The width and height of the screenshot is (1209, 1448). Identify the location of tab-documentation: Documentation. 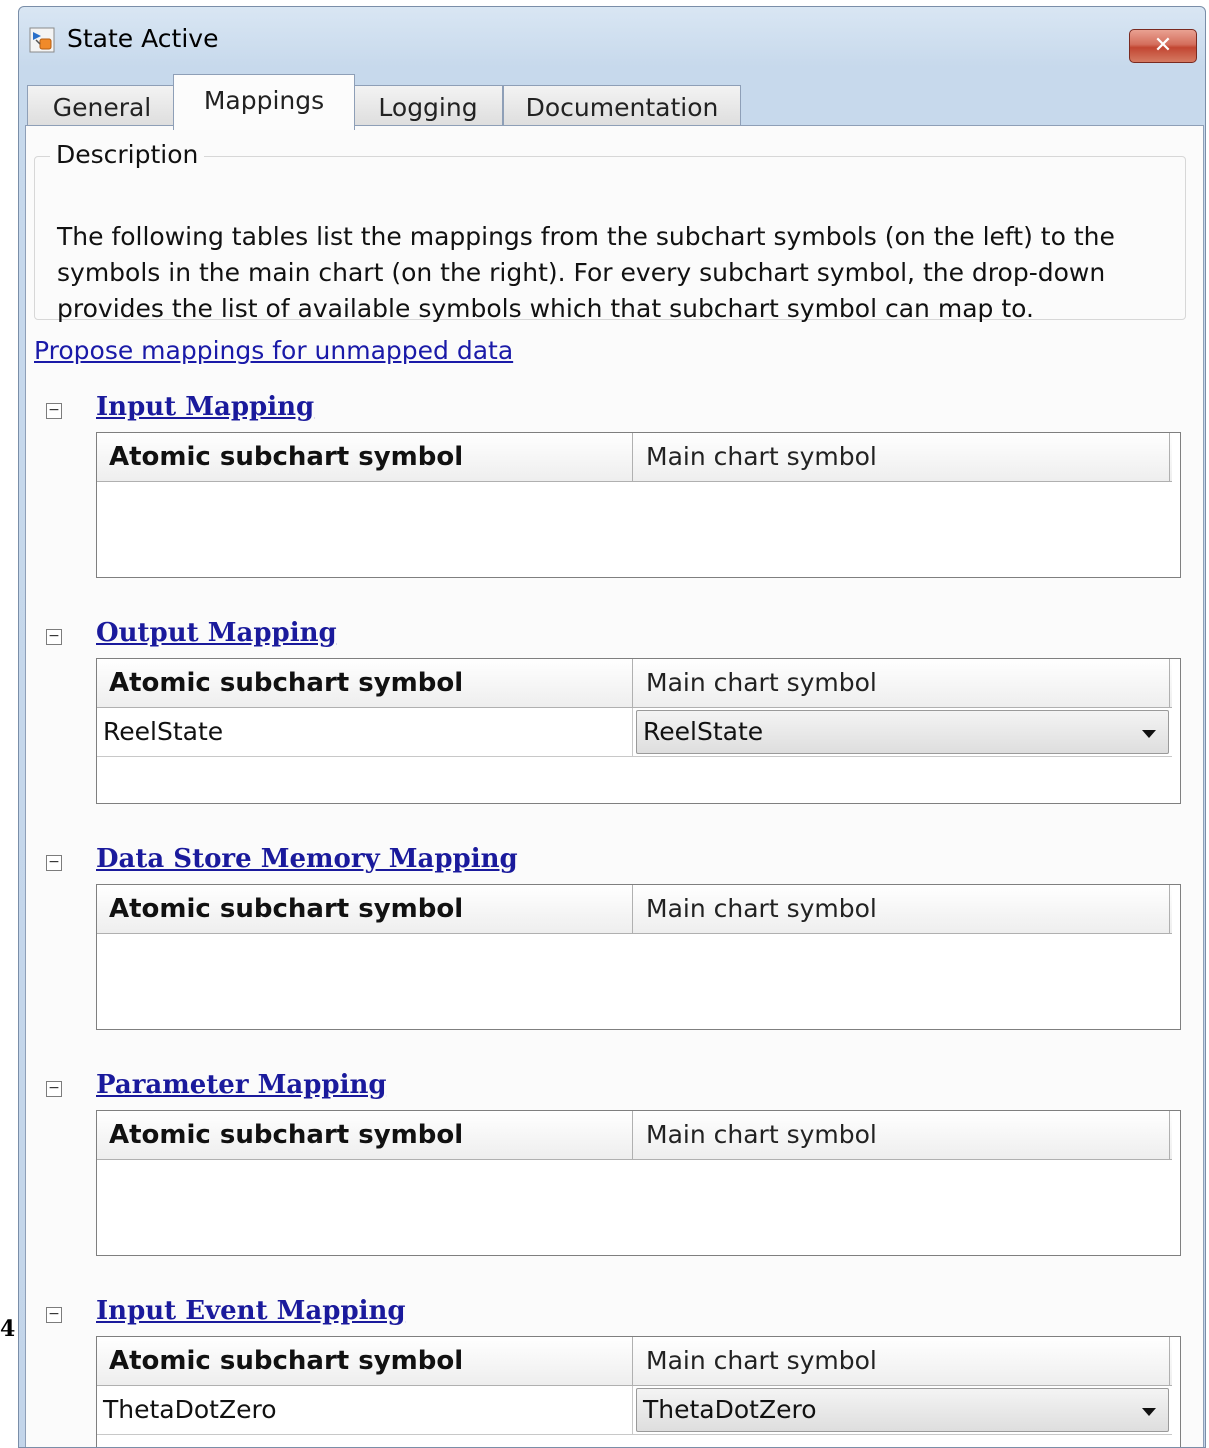
(622, 107).